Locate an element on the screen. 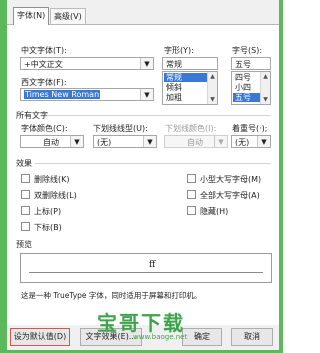 The height and width of the screenshot is (353, 320). preview-baseline is located at coordinates (146, 272).